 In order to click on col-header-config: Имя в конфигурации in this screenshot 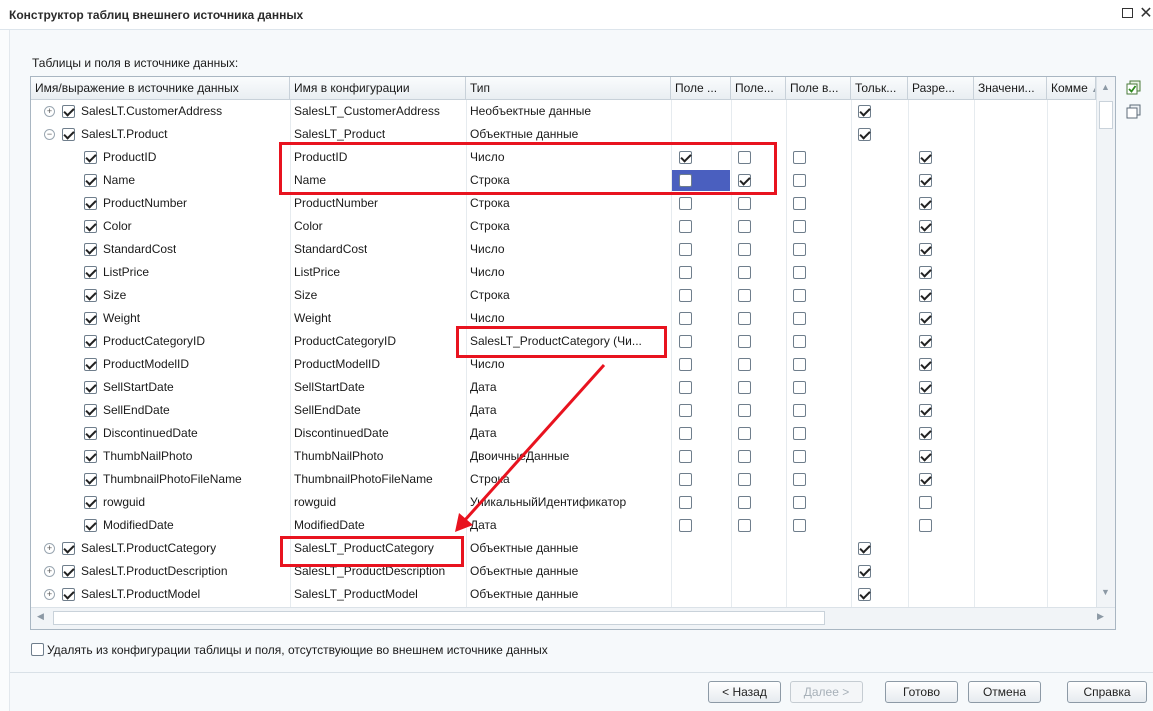, I will do `click(378, 88)`.